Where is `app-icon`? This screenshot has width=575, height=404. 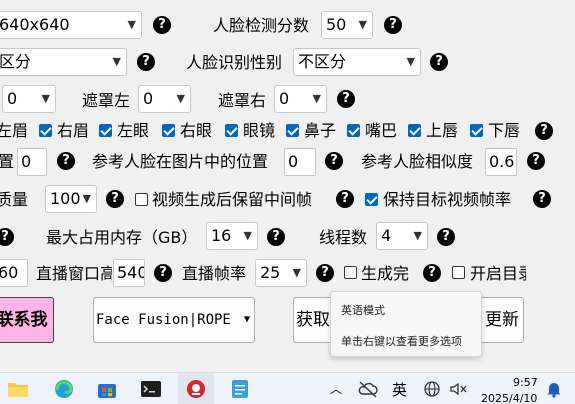 app-icon is located at coordinates (196, 389).